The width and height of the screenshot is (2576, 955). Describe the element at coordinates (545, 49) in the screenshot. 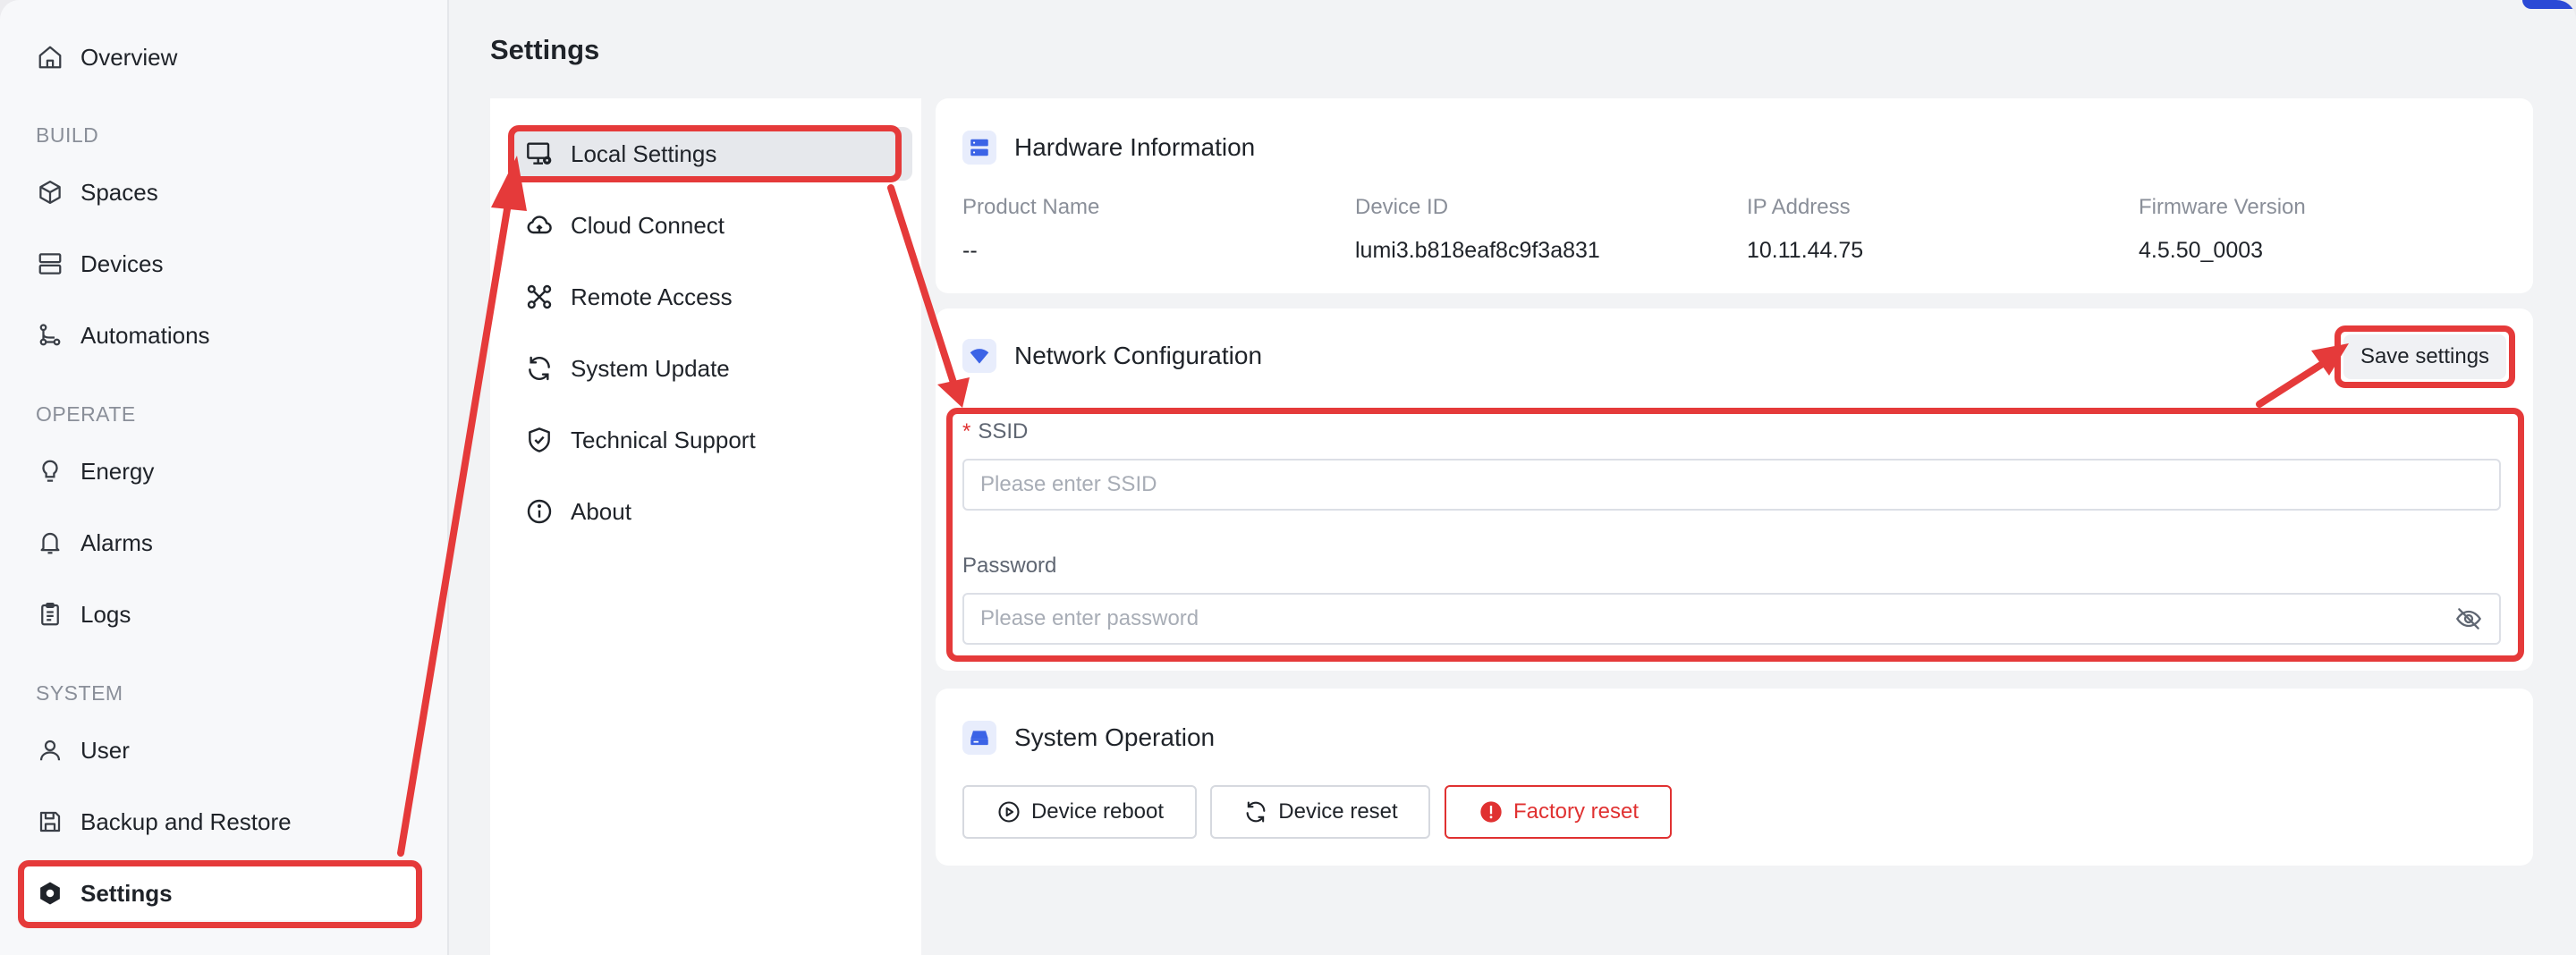

I see `page-title: Settings` at that location.